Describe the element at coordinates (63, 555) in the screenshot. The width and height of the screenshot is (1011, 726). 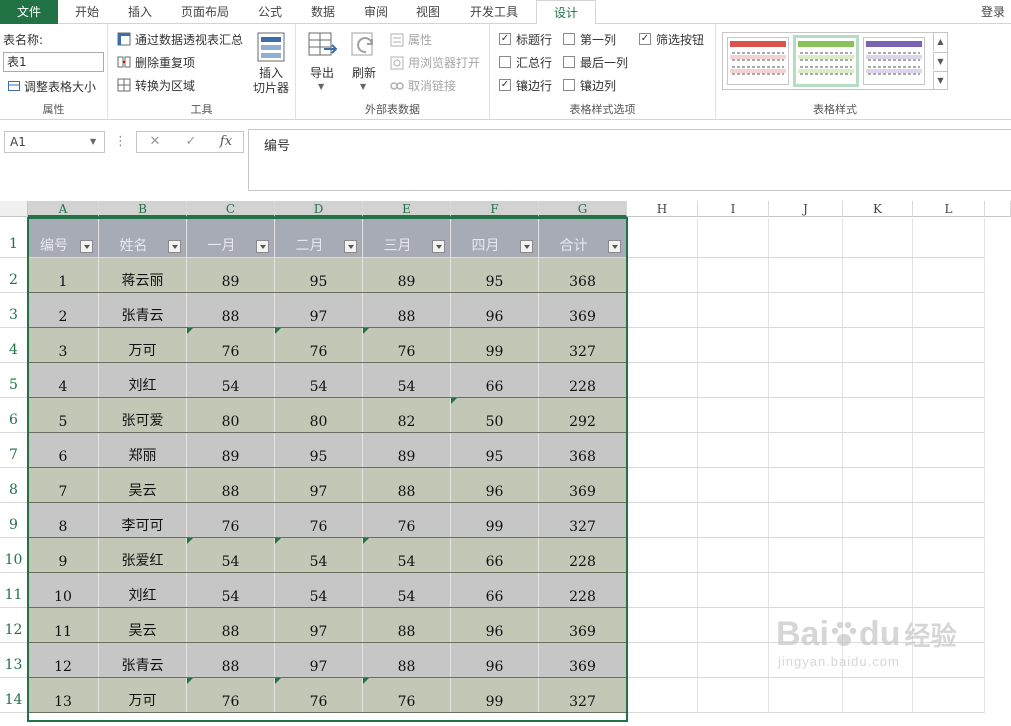
I see `table-cell: 9` at that location.